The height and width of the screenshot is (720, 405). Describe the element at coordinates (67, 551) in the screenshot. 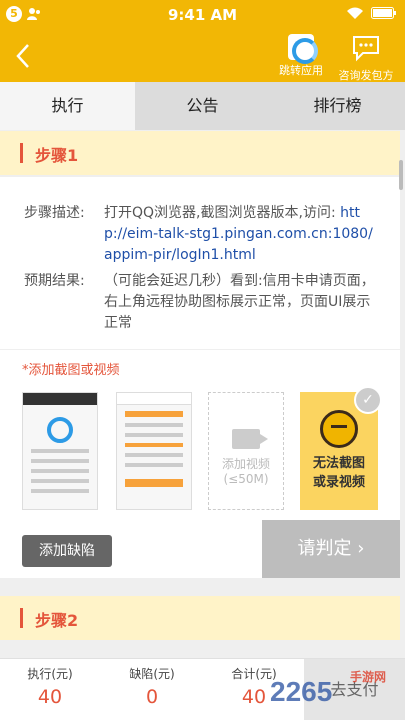

I see `add-defect-button: 添加缺陷` at that location.